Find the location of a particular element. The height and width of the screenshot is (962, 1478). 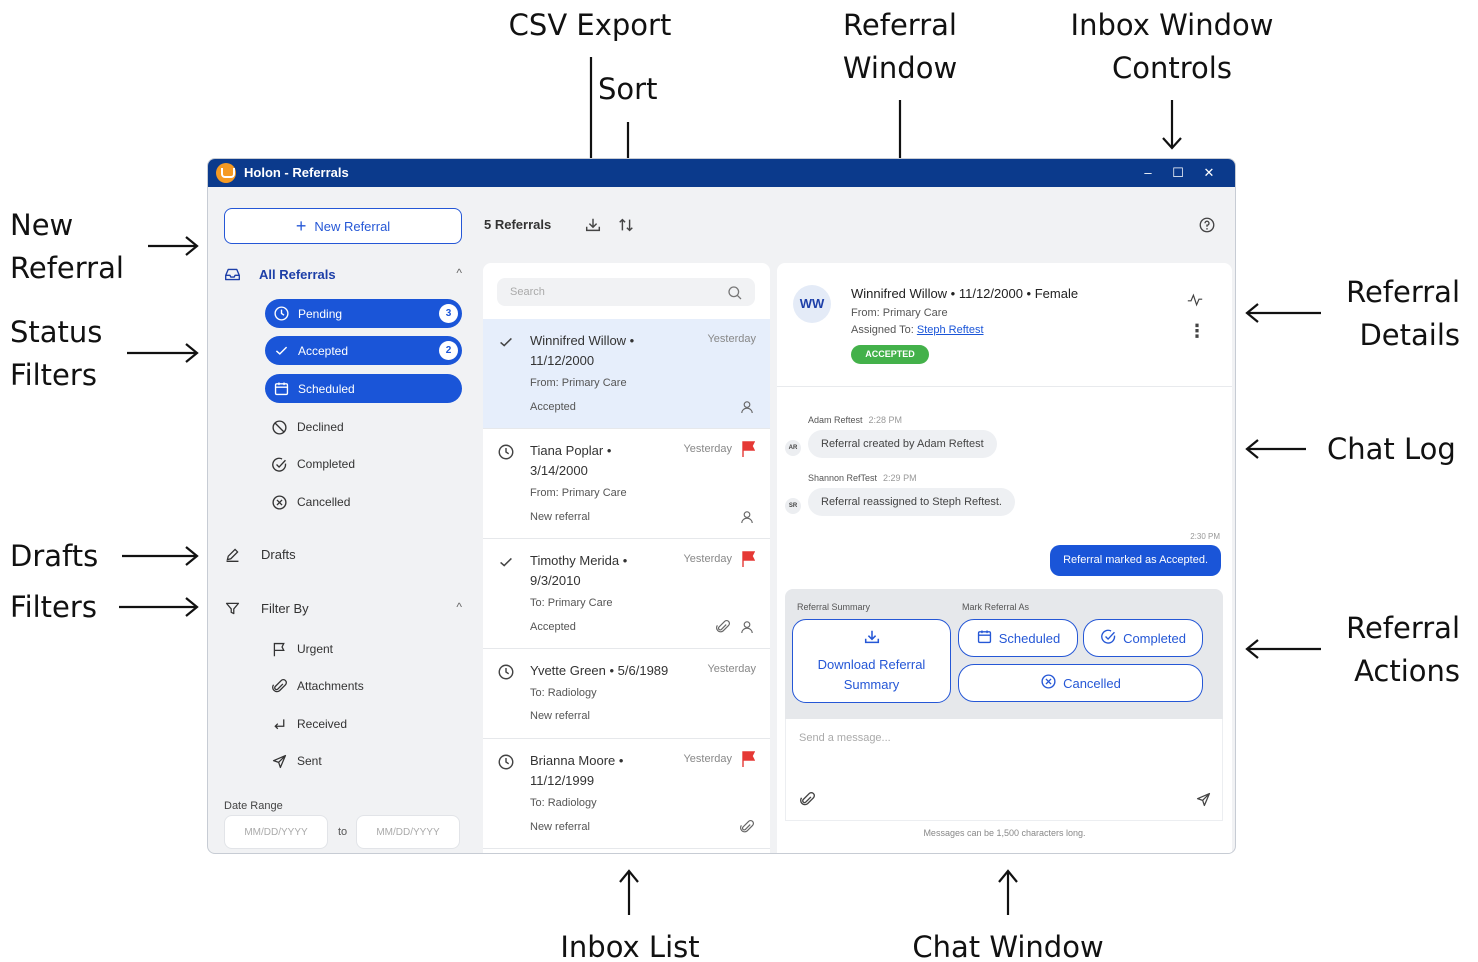

inbox-icon is located at coordinates (232, 274).